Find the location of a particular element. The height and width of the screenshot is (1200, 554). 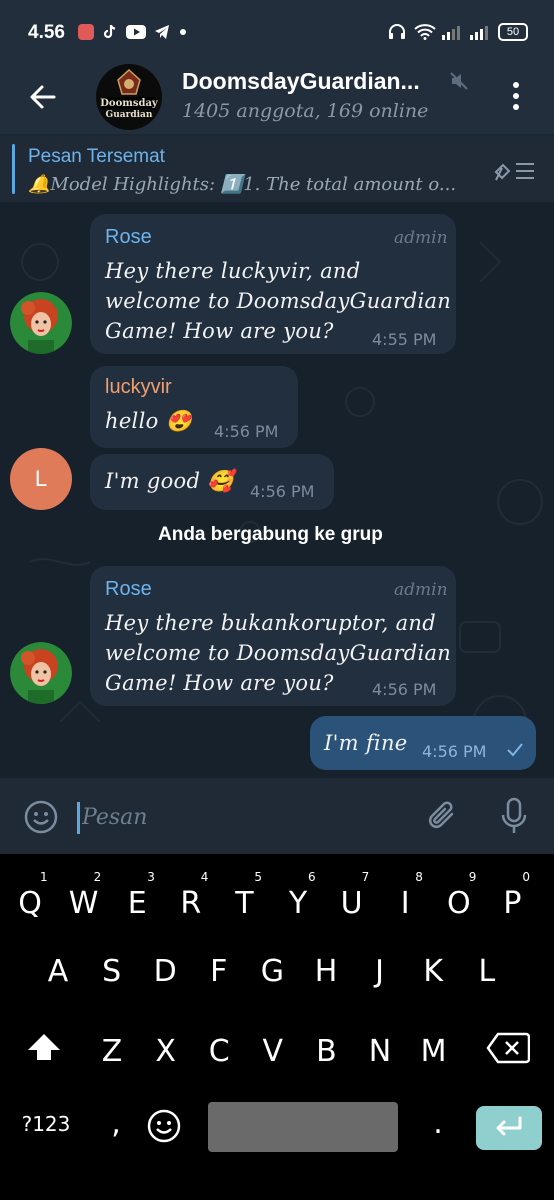

comma-key: , is located at coordinates (116, 1123).